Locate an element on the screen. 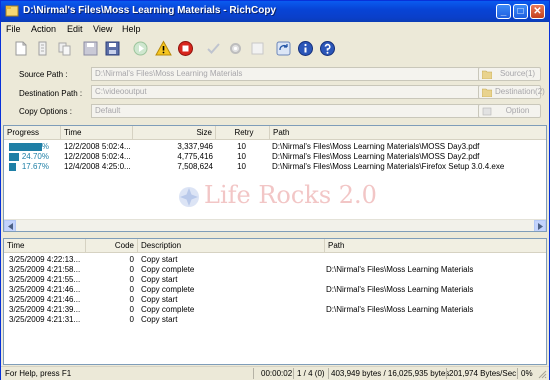 This screenshot has height=380, width=550. destination-path-field: C:\videooutput is located at coordinates (293, 92).